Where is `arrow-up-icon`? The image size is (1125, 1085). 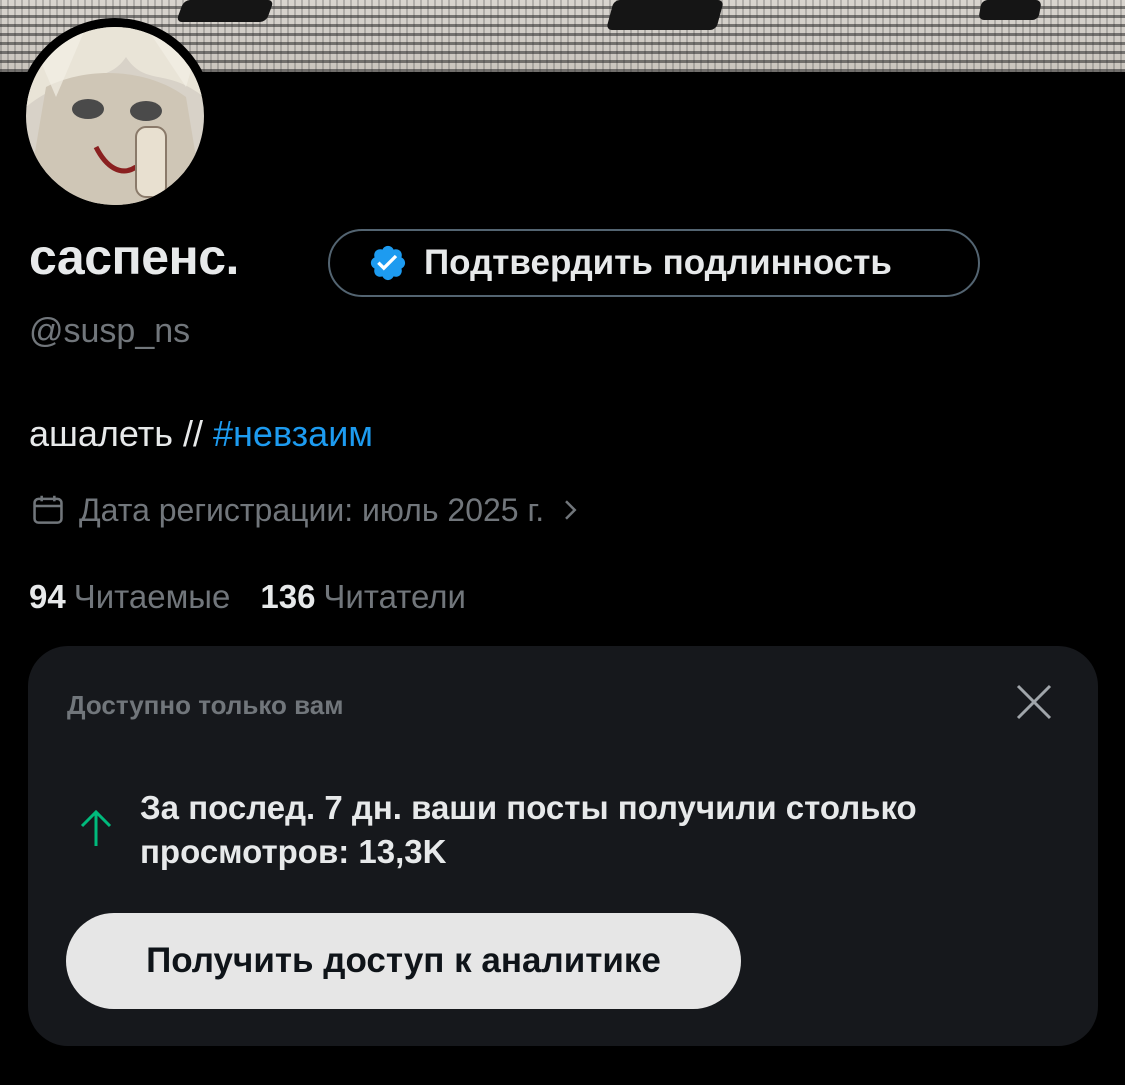
arrow-up-icon is located at coordinates (96, 827).